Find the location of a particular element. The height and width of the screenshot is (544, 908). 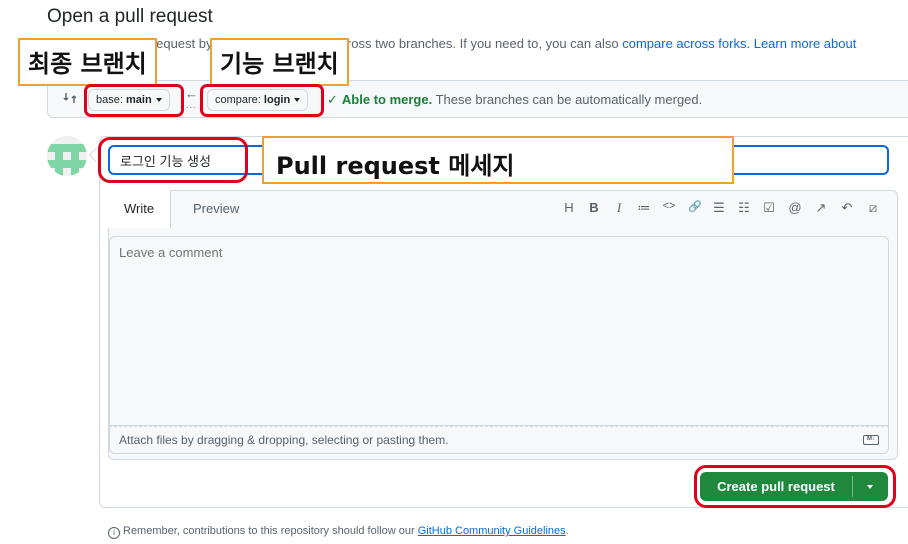

markdown-icon: M↓ is located at coordinates (871, 440).